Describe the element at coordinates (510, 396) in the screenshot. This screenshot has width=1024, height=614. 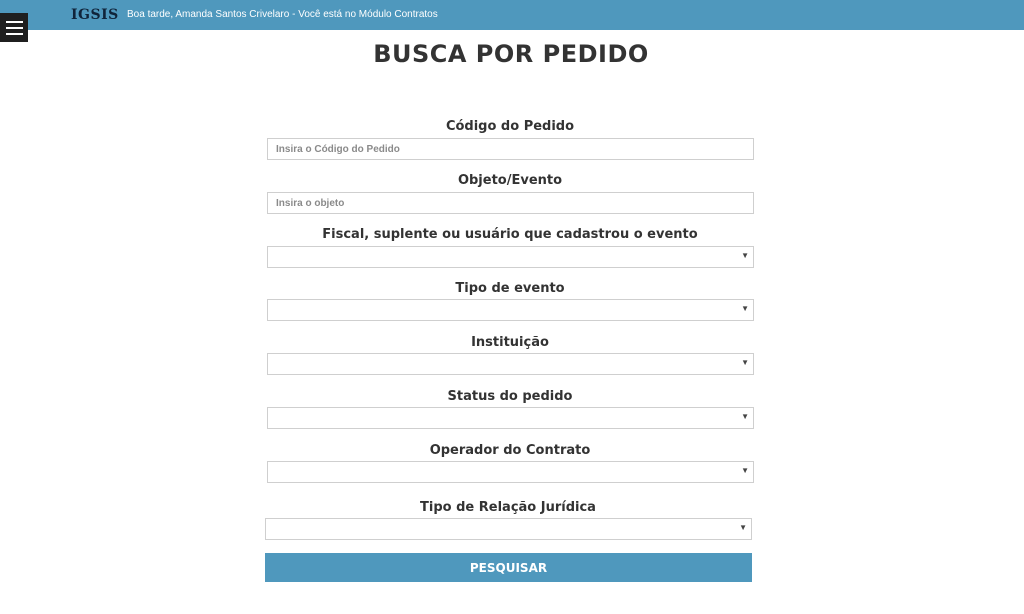
I see `status-pedido-label: Status do pedido` at that location.